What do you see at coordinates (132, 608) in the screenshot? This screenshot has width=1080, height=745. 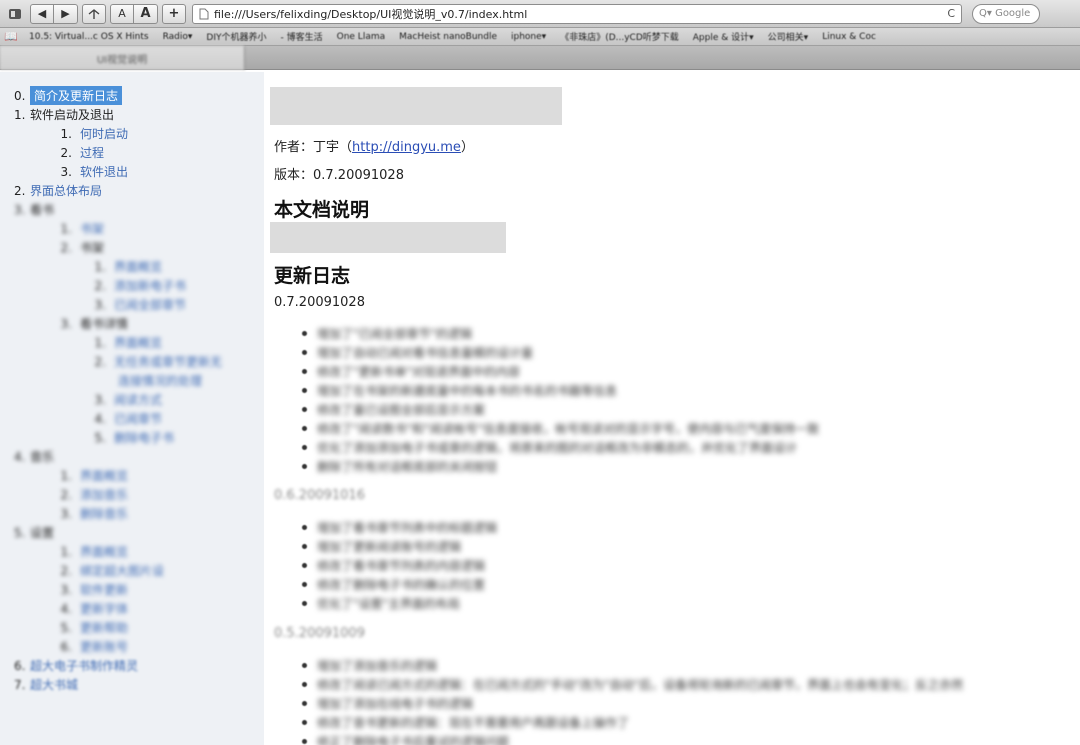 I see `toc-item: 4. 更新字体` at bounding box center [132, 608].